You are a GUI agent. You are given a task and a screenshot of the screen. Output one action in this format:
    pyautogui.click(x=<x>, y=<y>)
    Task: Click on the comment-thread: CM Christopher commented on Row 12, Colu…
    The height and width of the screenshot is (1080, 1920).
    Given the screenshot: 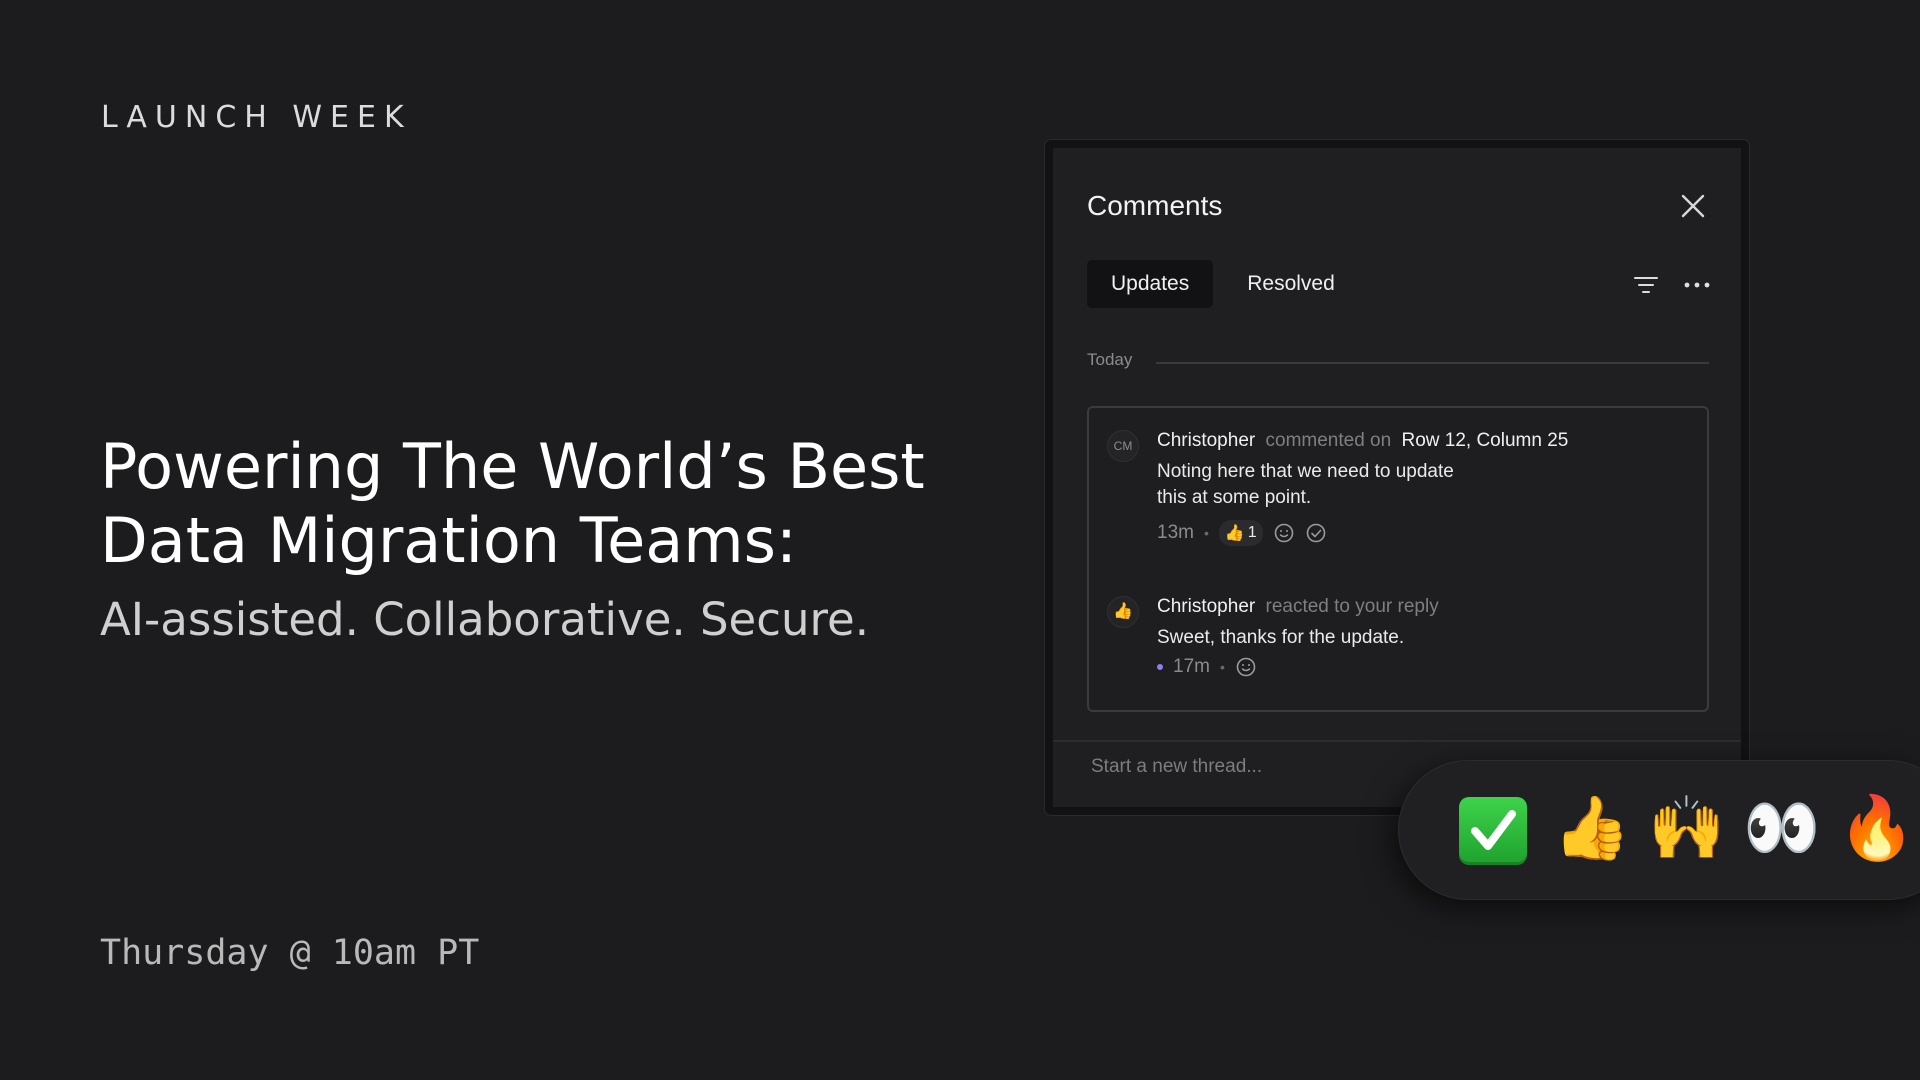 What is the action you would take?
    pyautogui.click(x=1398, y=559)
    